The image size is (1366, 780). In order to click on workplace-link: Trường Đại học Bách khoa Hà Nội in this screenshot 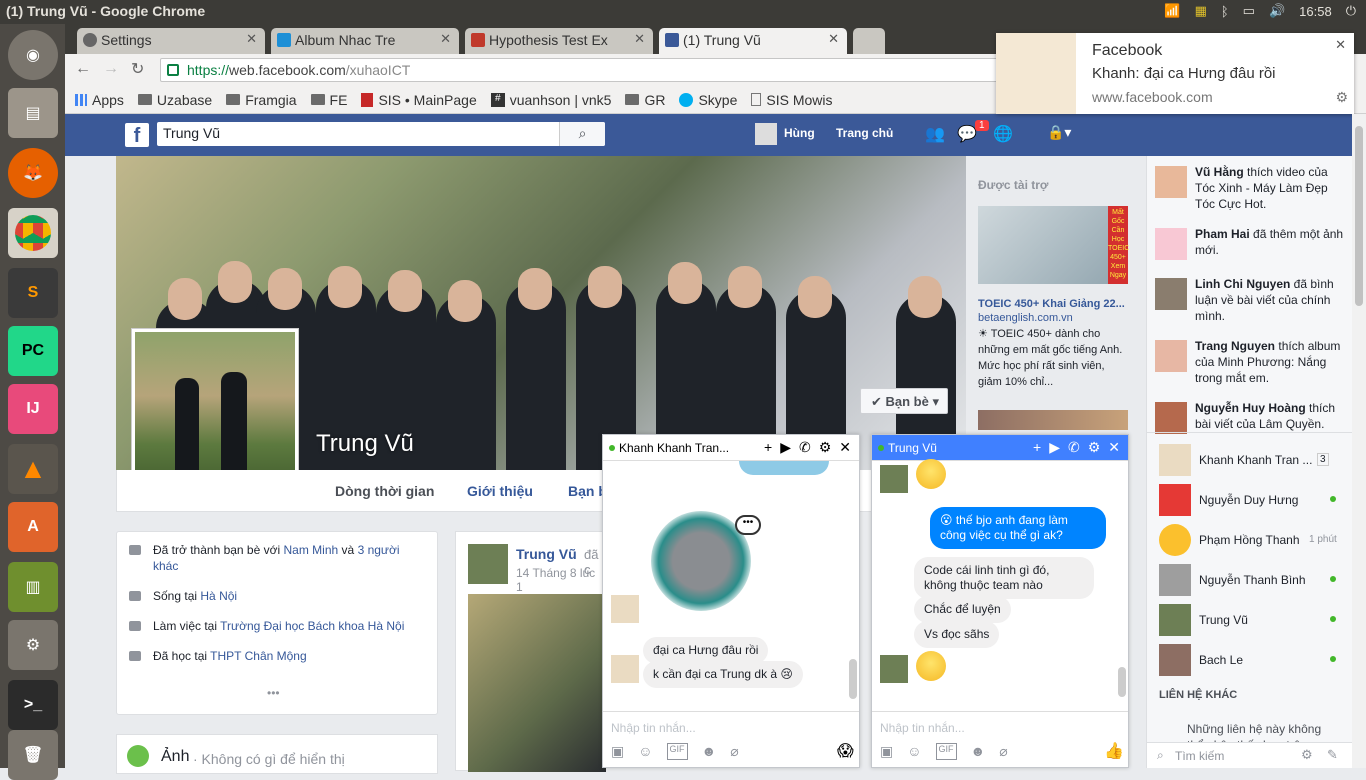, I will do `click(312, 626)`.